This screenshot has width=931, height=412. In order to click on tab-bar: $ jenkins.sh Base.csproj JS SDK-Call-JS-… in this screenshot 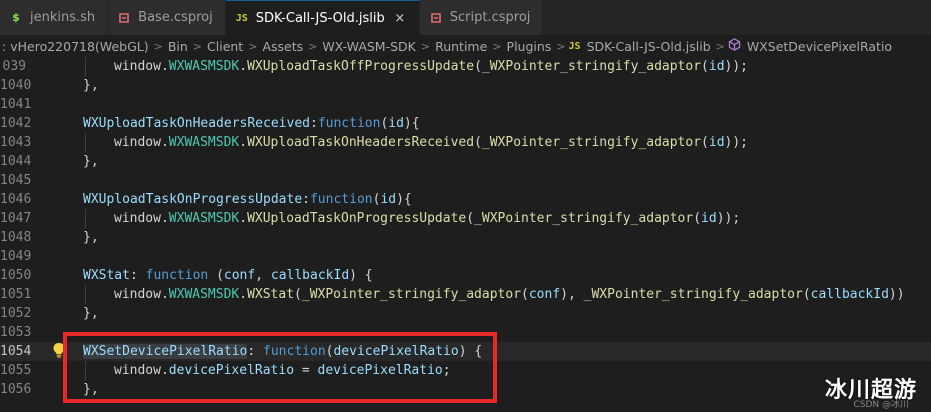, I will do `click(465, 17)`.